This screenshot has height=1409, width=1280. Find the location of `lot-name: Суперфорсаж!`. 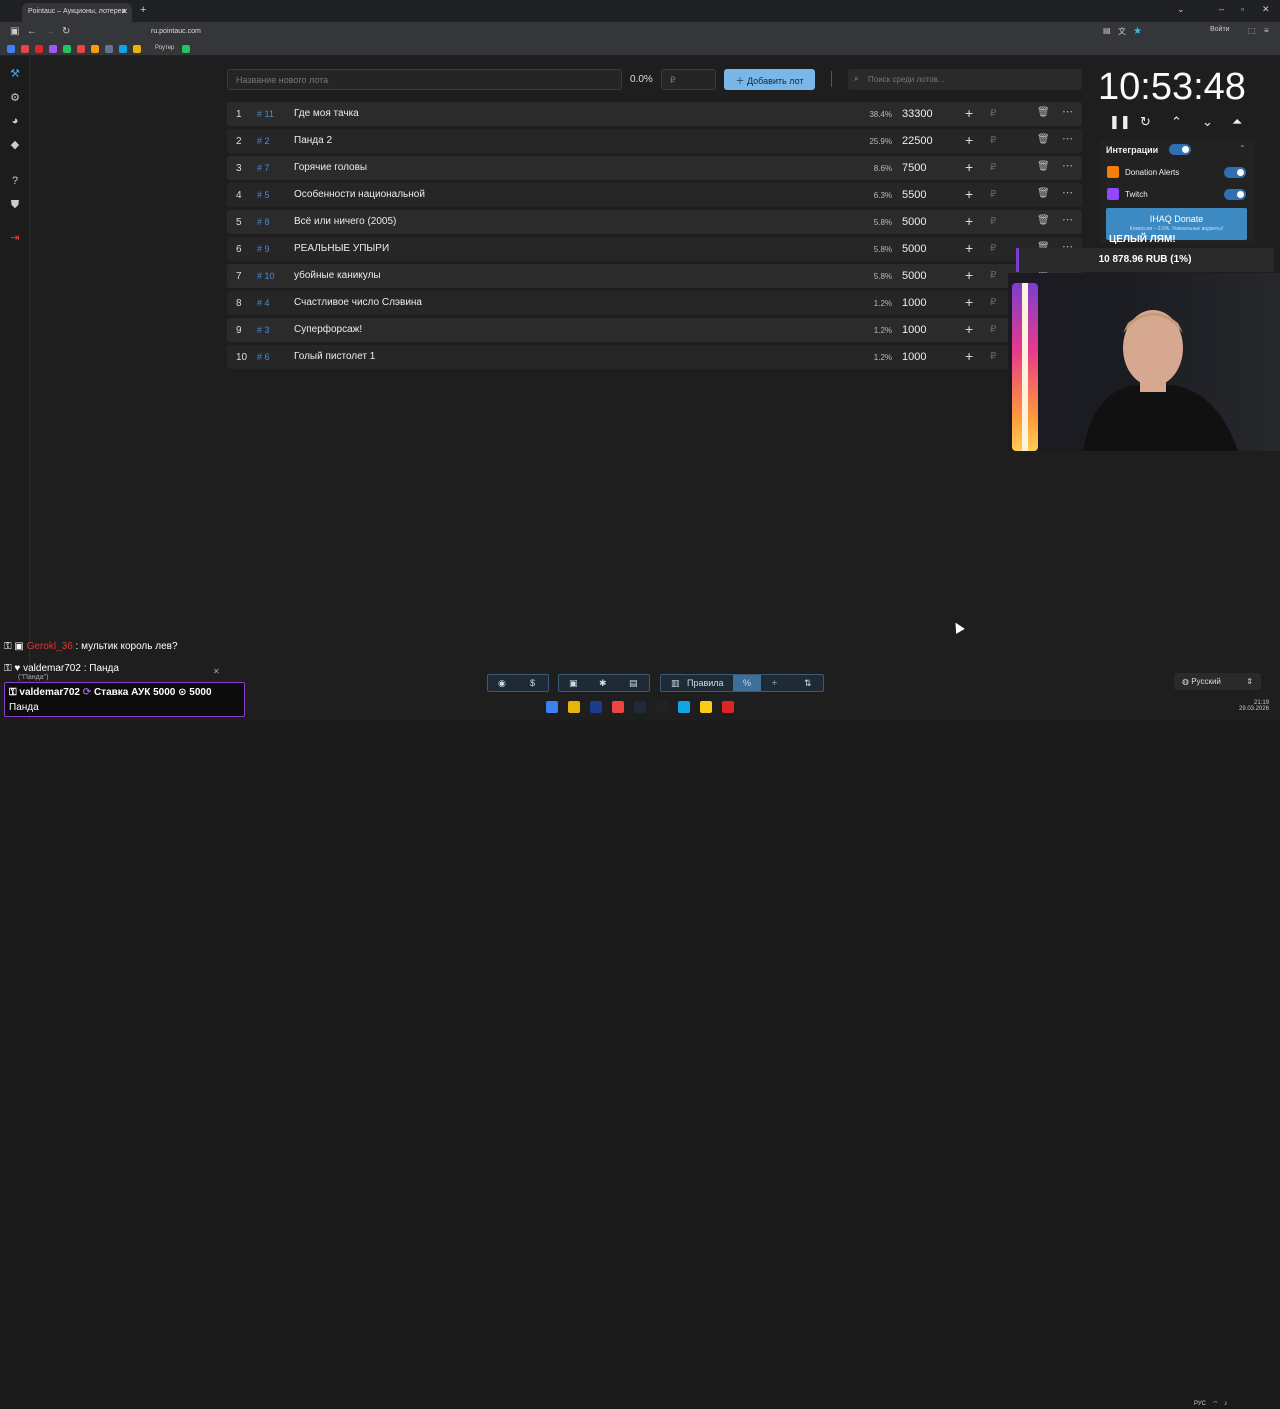

lot-name: Суперфорсаж! is located at coordinates (328, 329).